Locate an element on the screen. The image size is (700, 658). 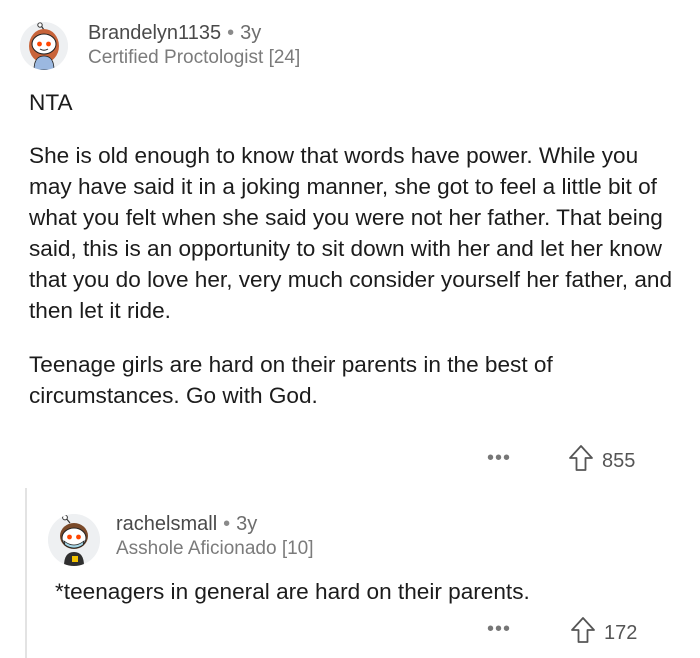
username: rachelsmall is located at coordinates (166, 524).